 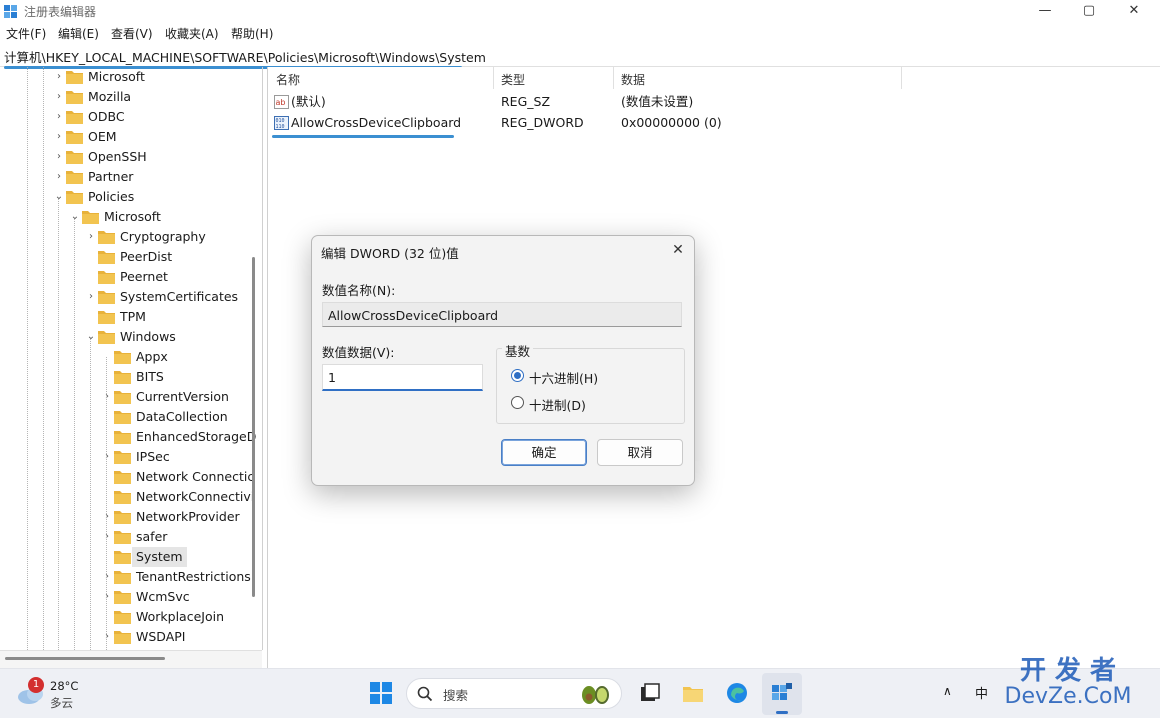 I want to click on tree-horizontal-scrollbar, so click(x=85, y=658).